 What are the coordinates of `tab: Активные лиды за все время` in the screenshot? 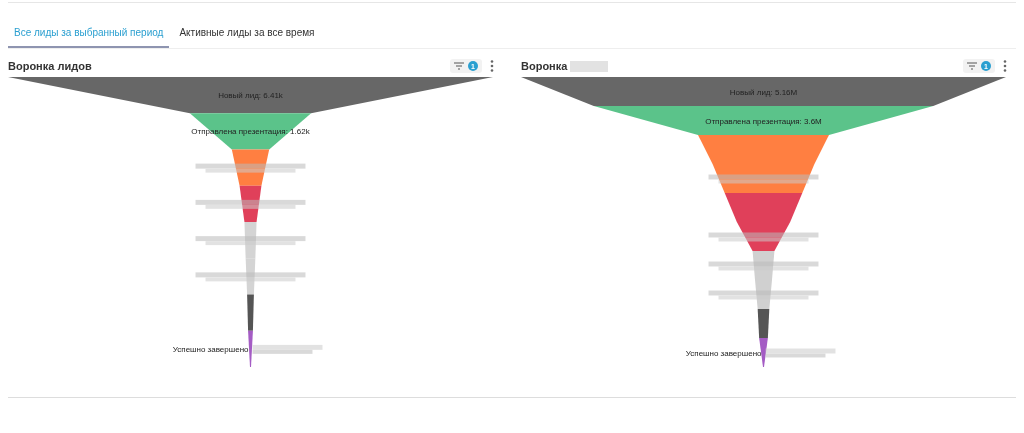 It's located at (247, 35).